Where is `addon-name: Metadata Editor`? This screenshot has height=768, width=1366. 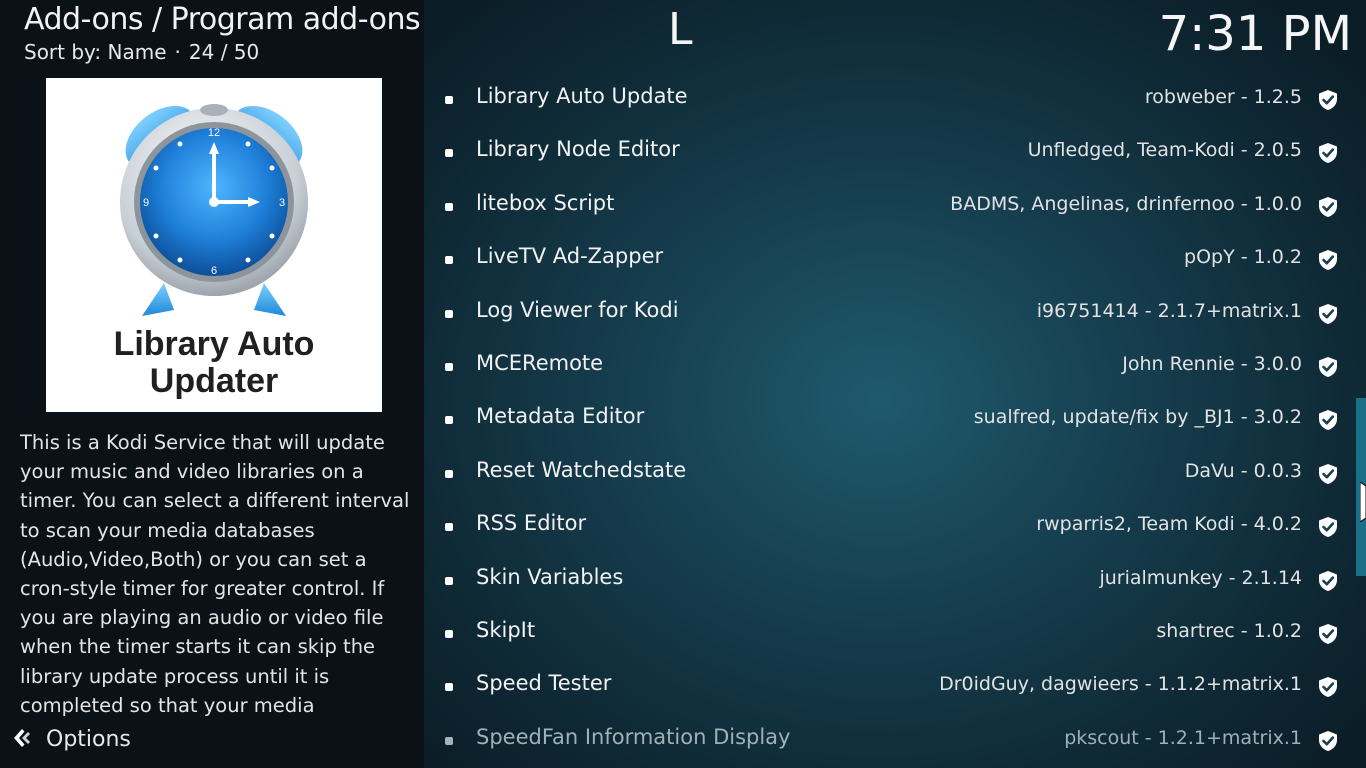
addon-name: Metadata Editor is located at coordinates (560, 416).